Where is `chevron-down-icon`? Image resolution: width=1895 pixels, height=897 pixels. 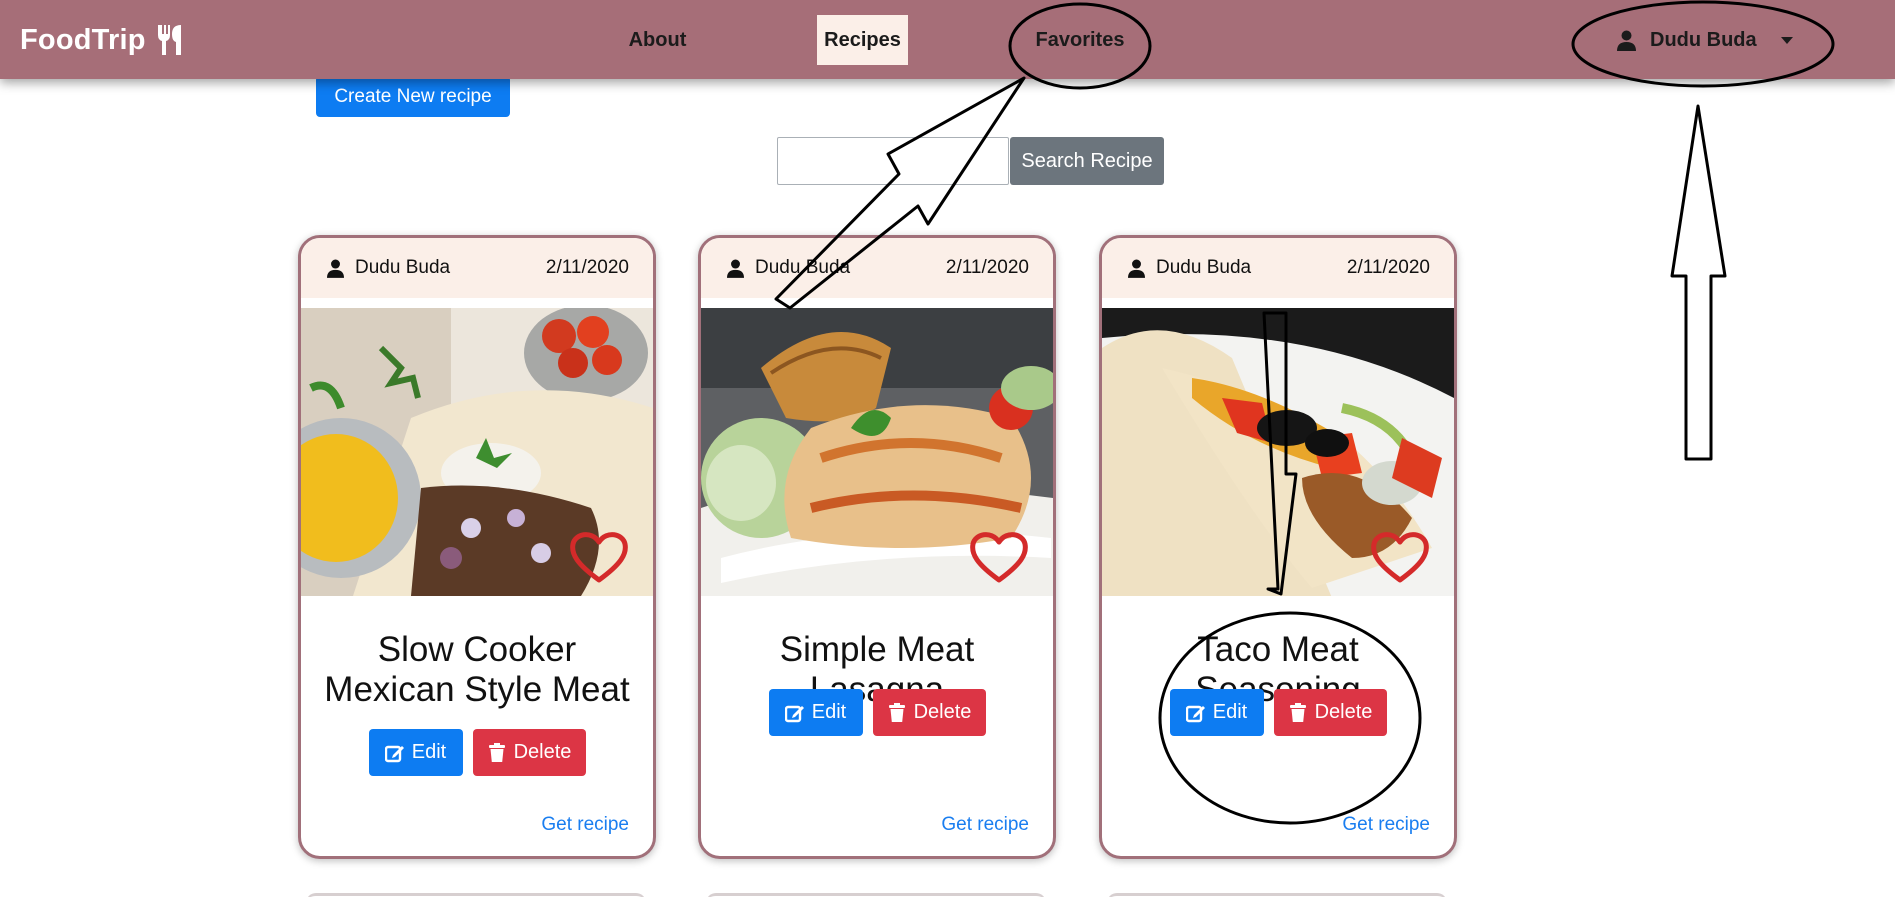 chevron-down-icon is located at coordinates (1786, 40).